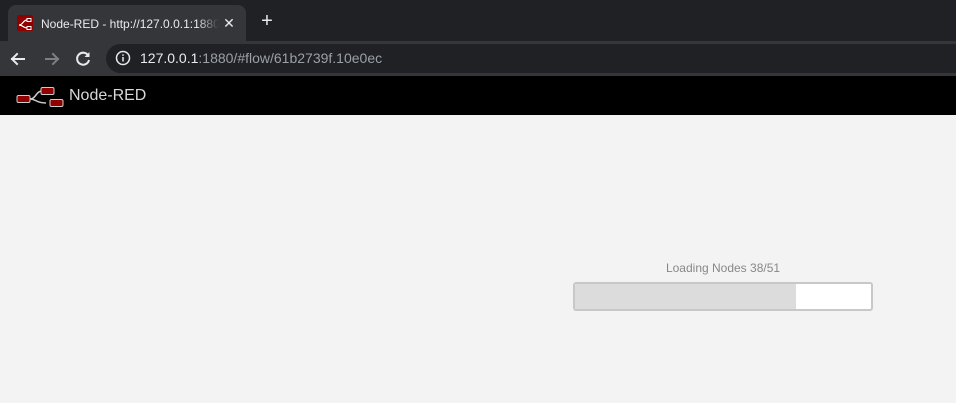 This screenshot has width=956, height=403. I want to click on arrow-left-icon, so click(17, 59).